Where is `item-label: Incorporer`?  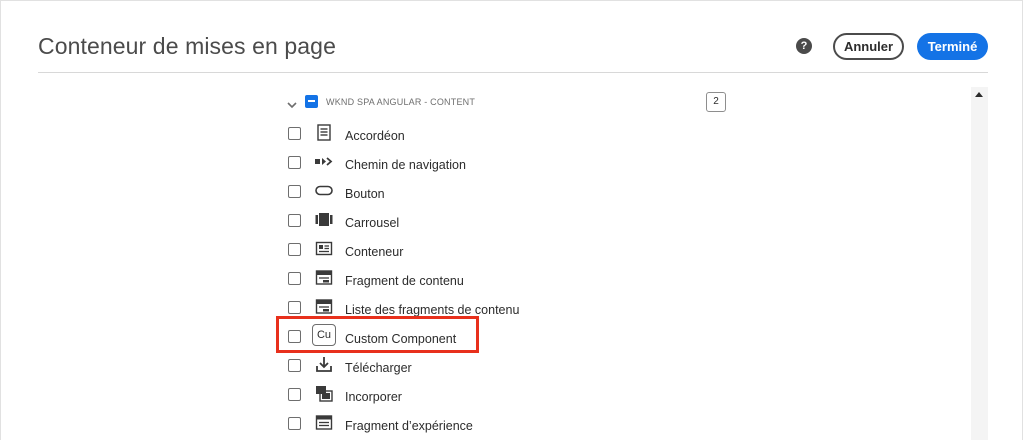
item-label: Incorporer is located at coordinates (373, 397).